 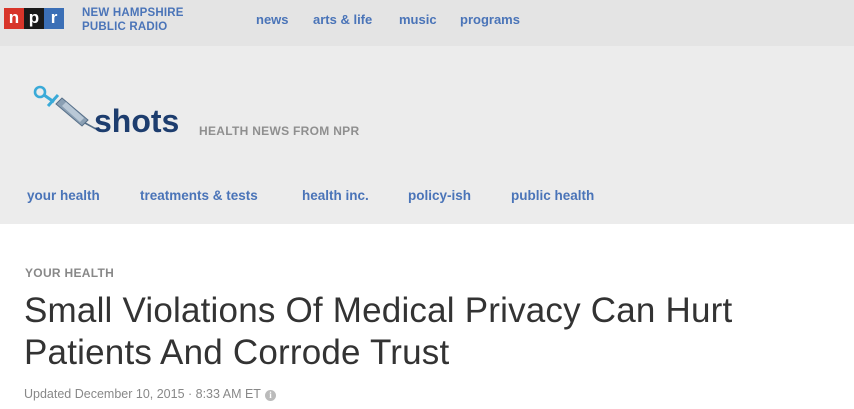 I want to click on headline-line2: Patients And Corrode Trust, so click(x=237, y=352).